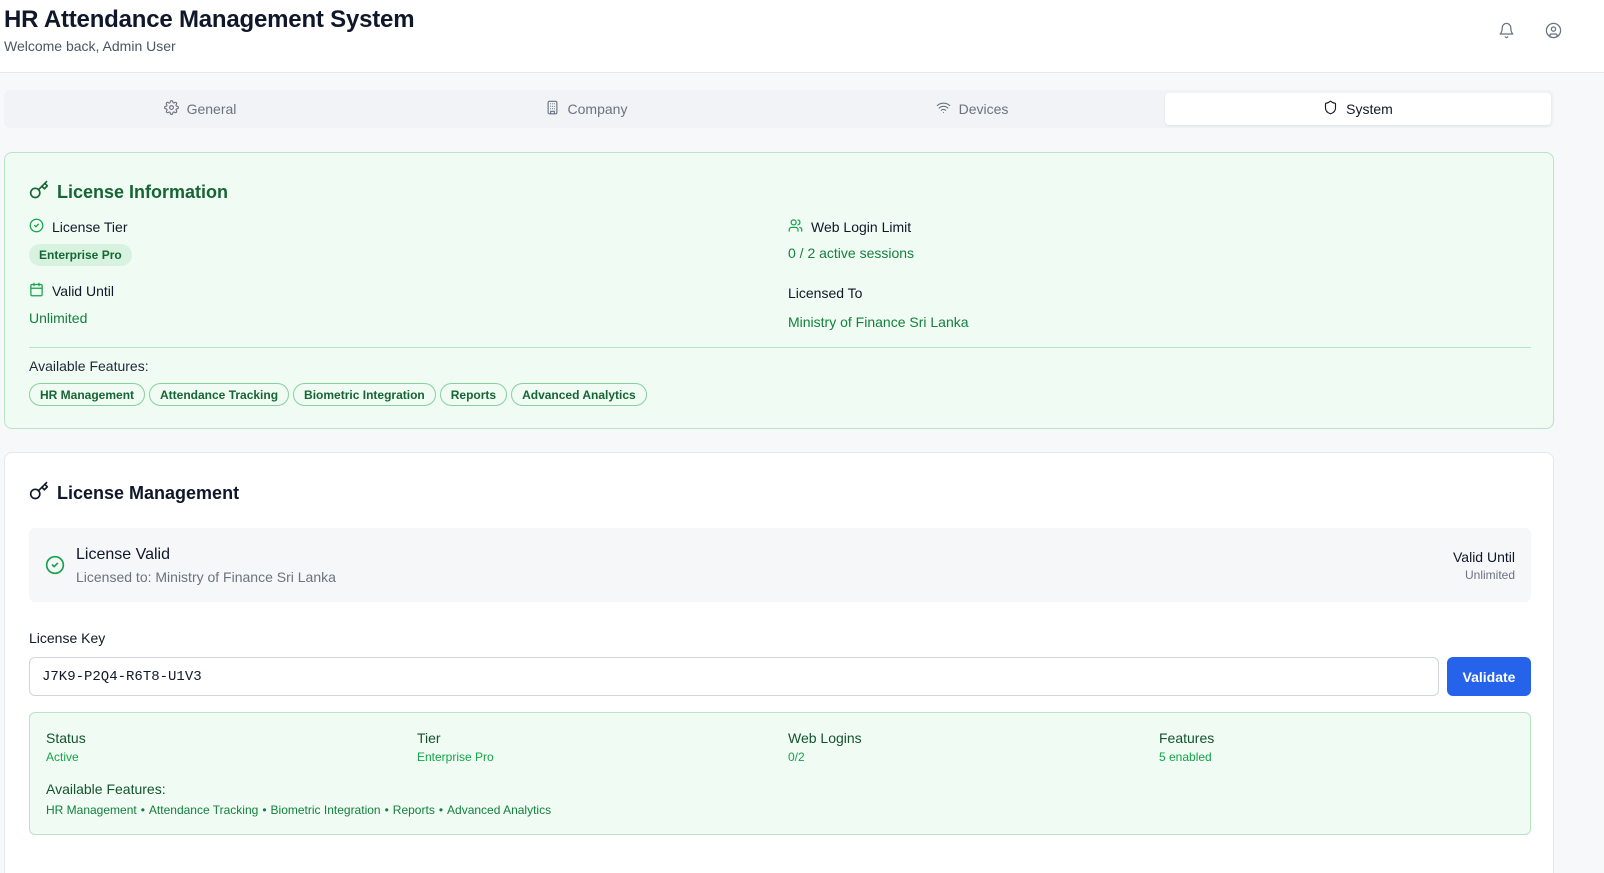 Image resolution: width=1604 pixels, height=873 pixels. I want to click on tier-badge: Enterprise Pro, so click(80, 255).